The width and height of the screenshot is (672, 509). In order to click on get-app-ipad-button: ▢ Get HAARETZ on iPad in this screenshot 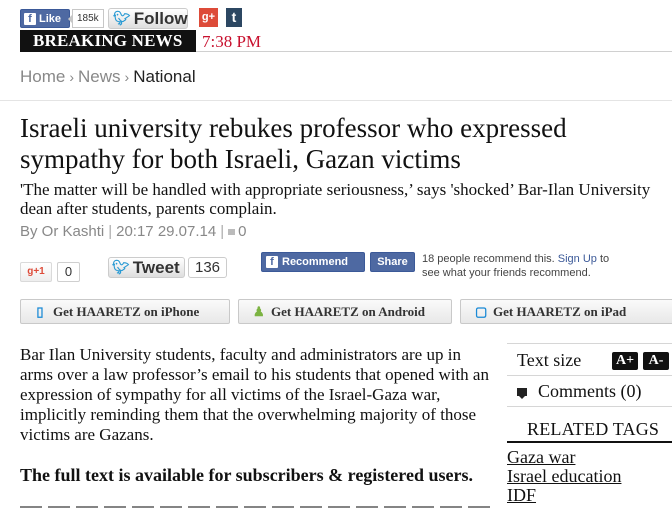, I will do `click(566, 311)`.